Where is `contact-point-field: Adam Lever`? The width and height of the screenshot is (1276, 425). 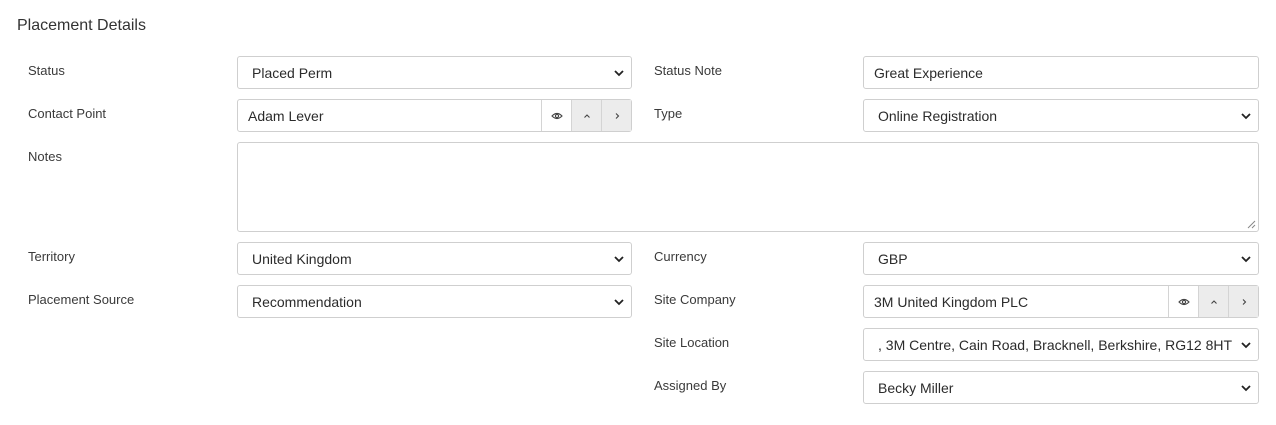 contact-point-field: Adam Lever is located at coordinates (434, 115).